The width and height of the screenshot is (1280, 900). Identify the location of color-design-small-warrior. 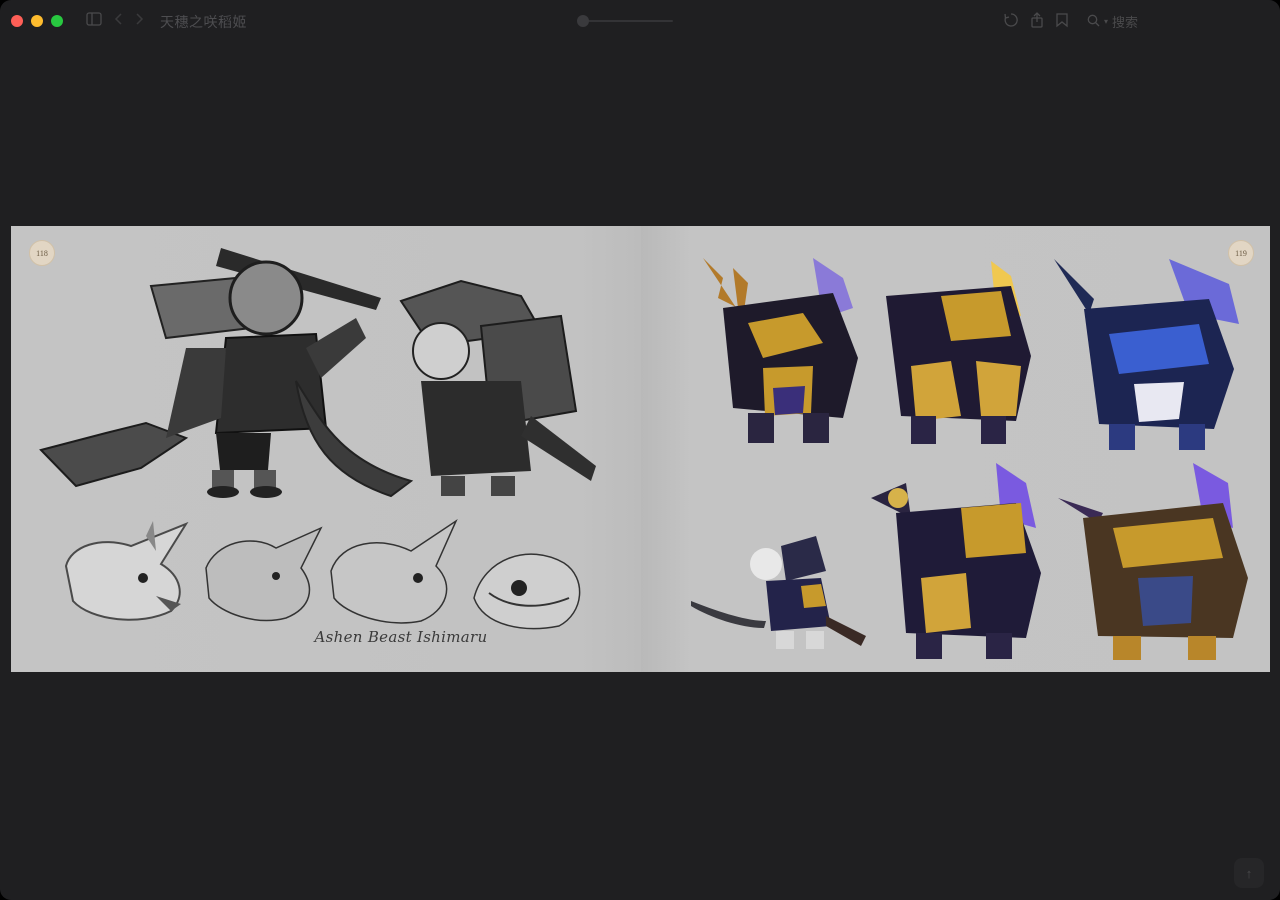
(778, 592).